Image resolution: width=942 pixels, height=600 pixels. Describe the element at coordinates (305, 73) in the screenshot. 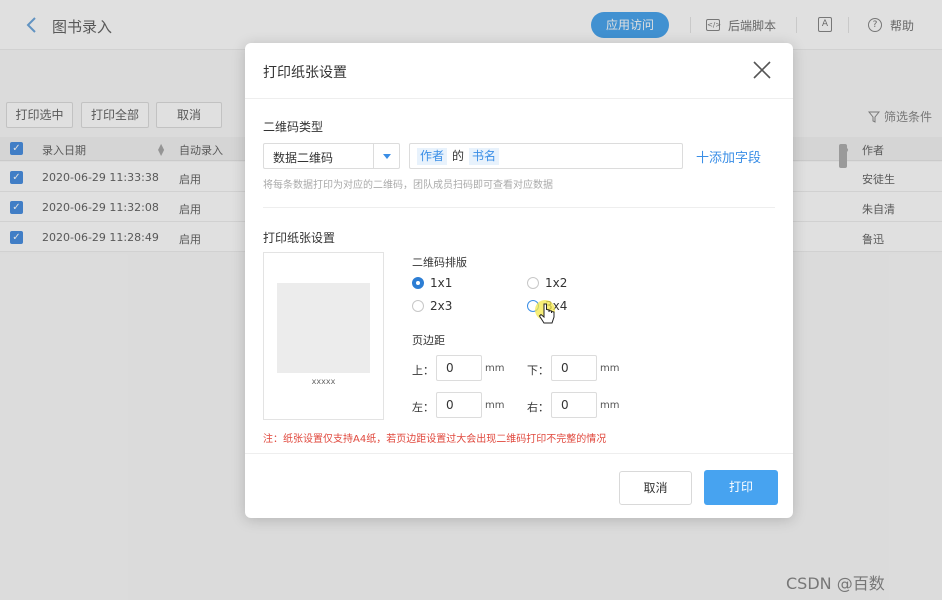

I see `dialog-title: 打印纸张设置` at that location.